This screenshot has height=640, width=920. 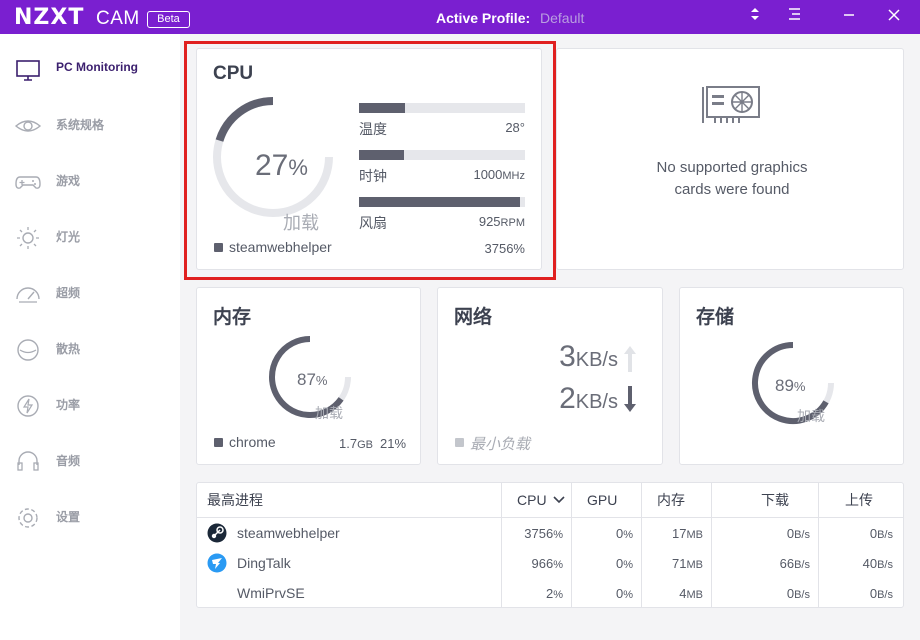 What do you see at coordinates (308, 376) in the screenshot?
I see `memory-card: 内存 87% 加载 chrome 1.7GB 21%` at bounding box center [308, 376].